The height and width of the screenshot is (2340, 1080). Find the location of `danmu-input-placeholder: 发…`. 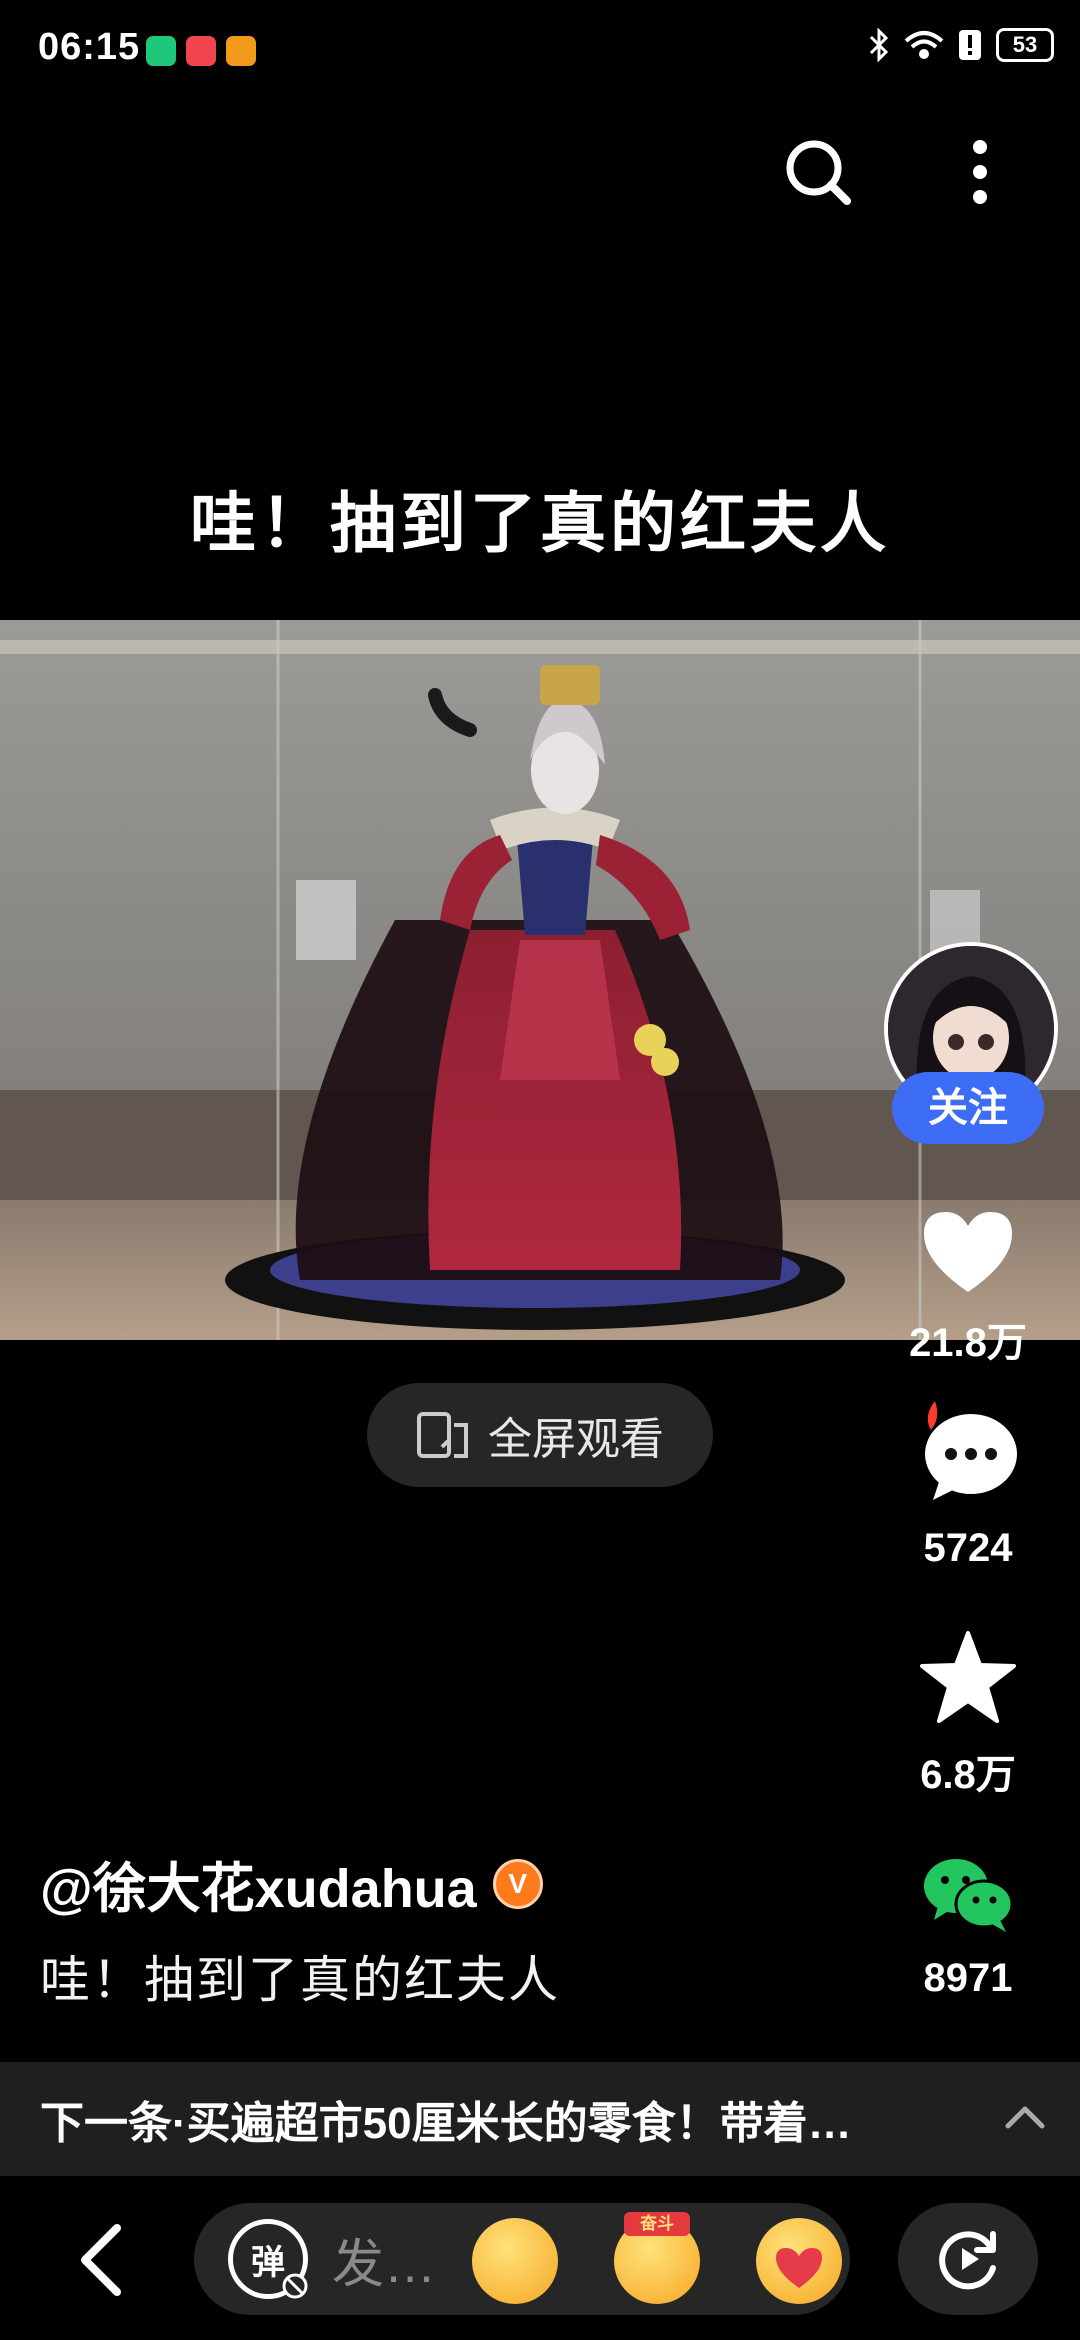

danmu-input-placeholder: 发… is located at coordinates (384, 2264).